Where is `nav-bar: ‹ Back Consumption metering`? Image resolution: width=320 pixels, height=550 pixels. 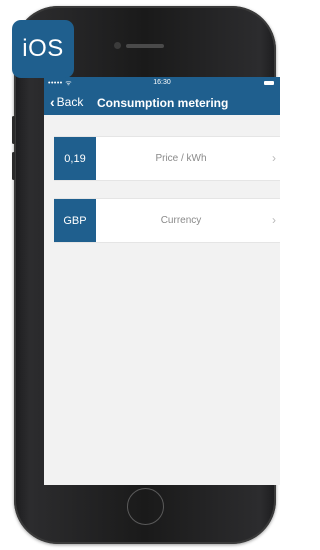 nav-bar: ‹ Back Consumption metering is located at coordinates (162, 102).